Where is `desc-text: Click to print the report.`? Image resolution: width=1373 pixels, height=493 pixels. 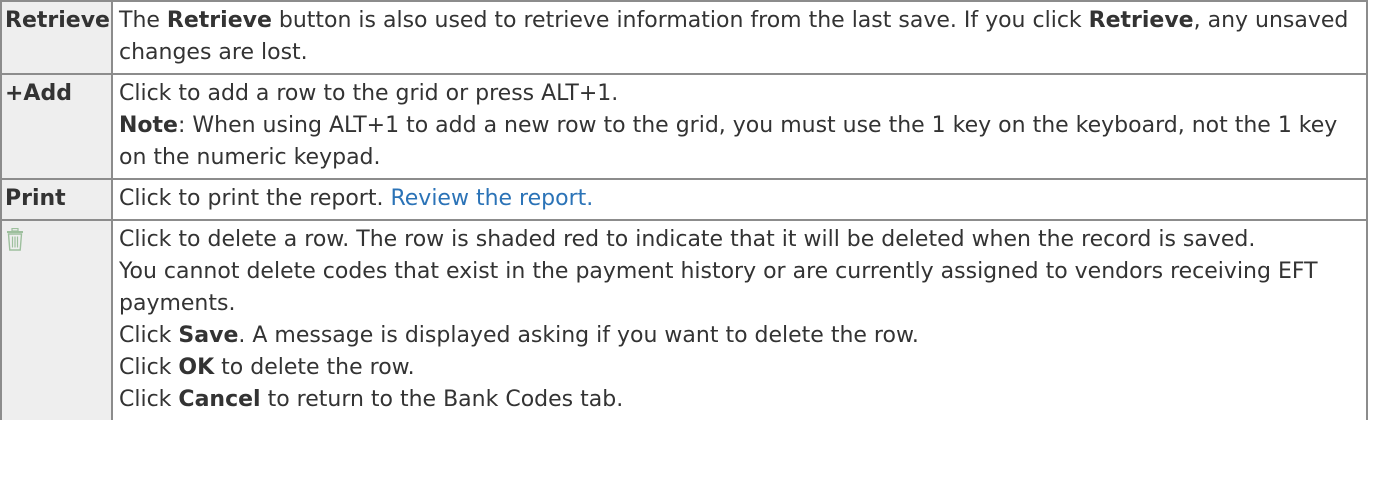
desc-text: Click to print the report. is located at coordinates (255, 198).